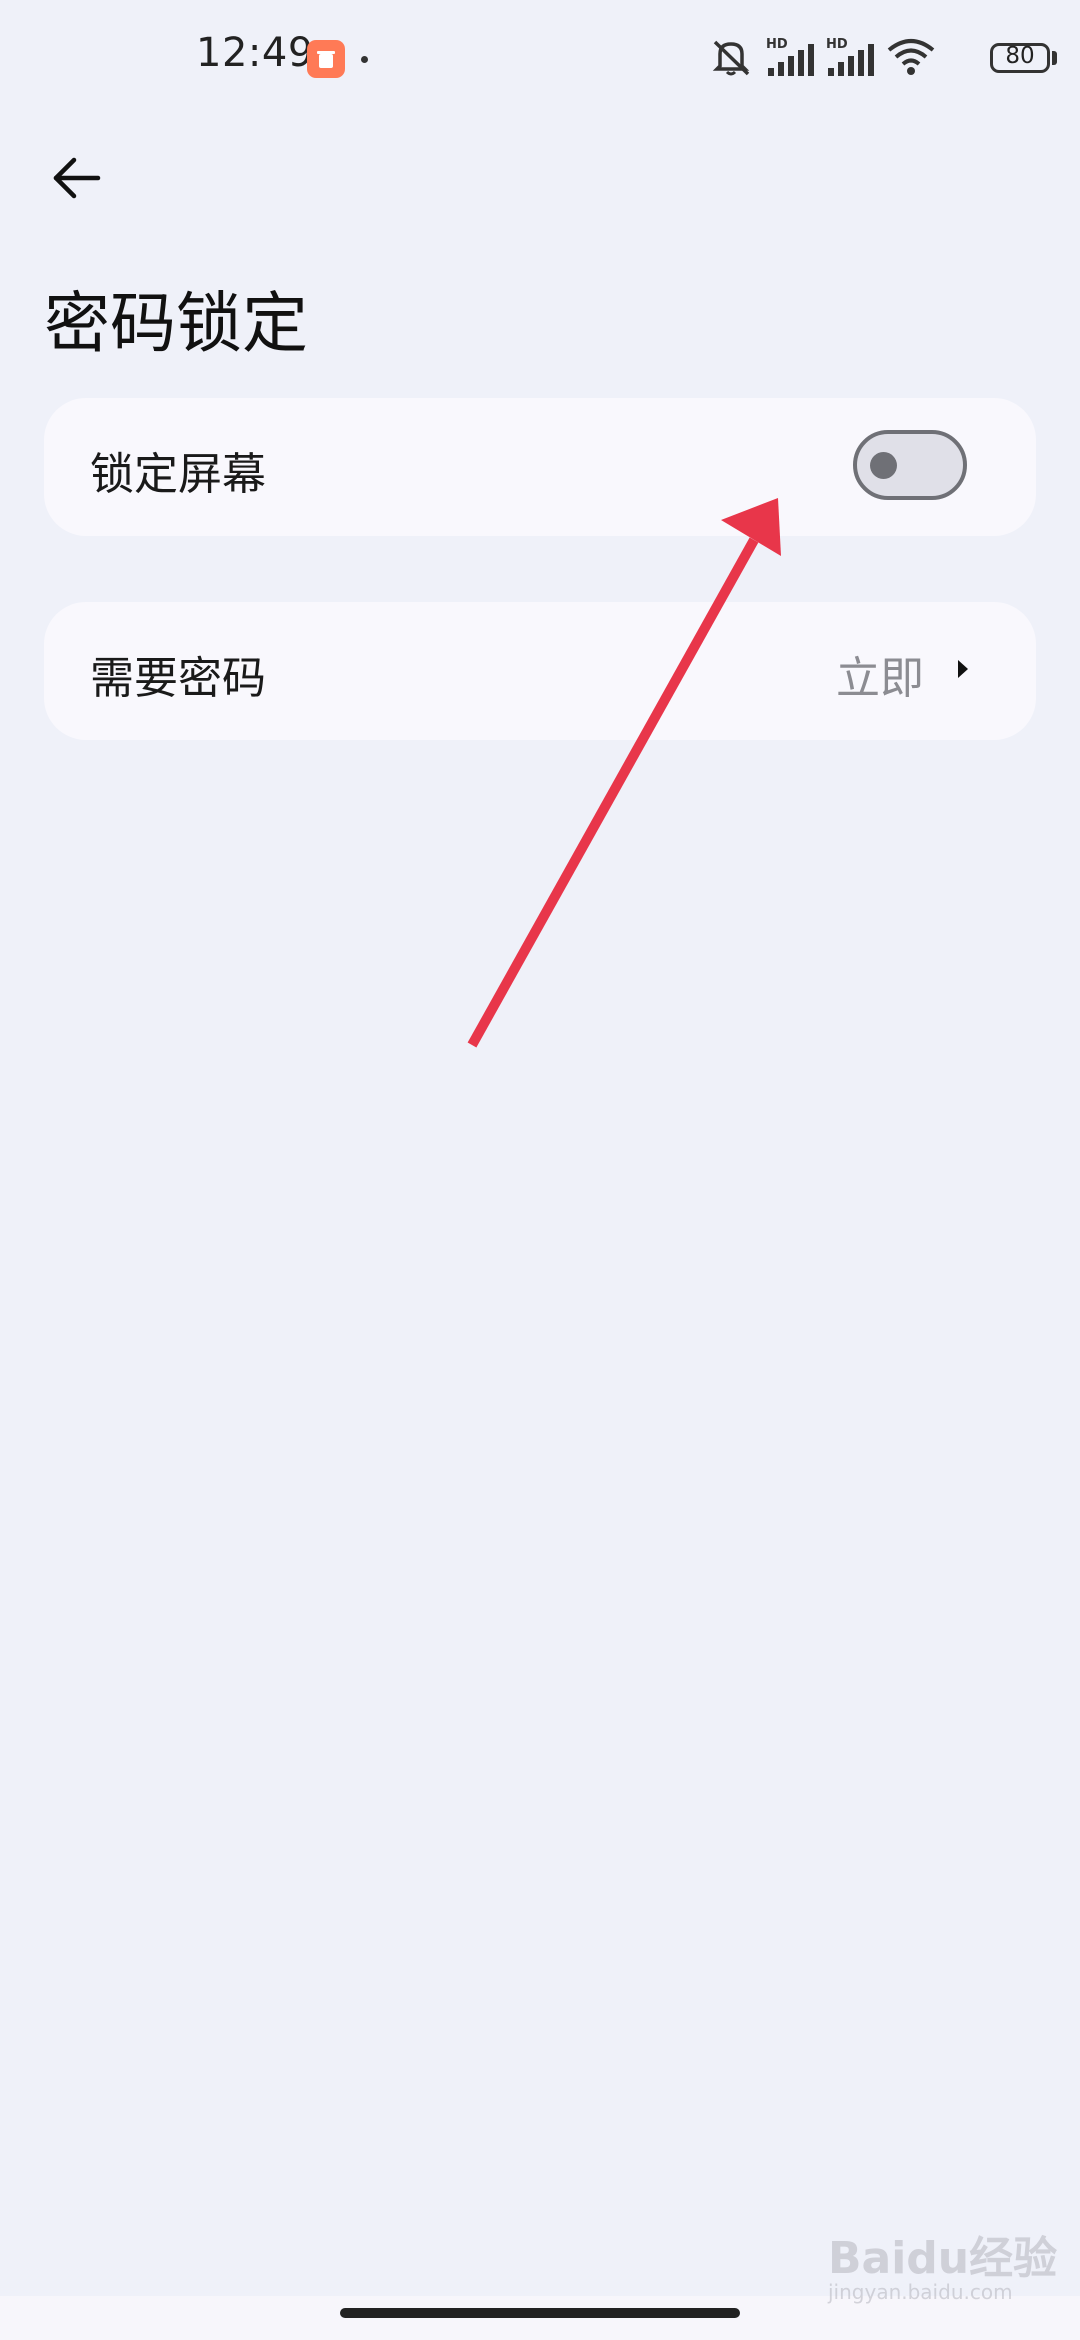  I want to click on require-password-value: 立即, so click(880, 678).